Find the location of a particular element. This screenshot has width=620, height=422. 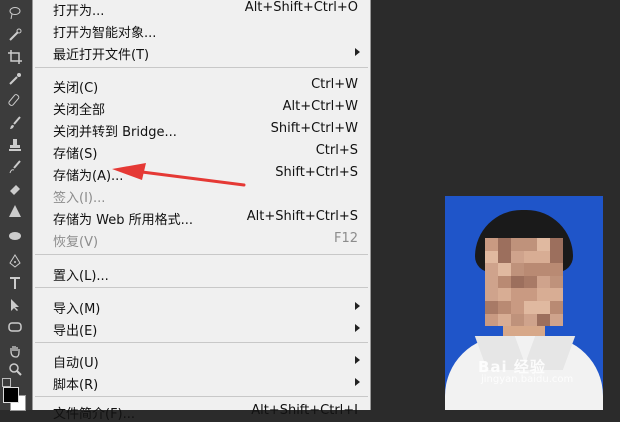

pixelated-face is located at coordinates (524, 282).